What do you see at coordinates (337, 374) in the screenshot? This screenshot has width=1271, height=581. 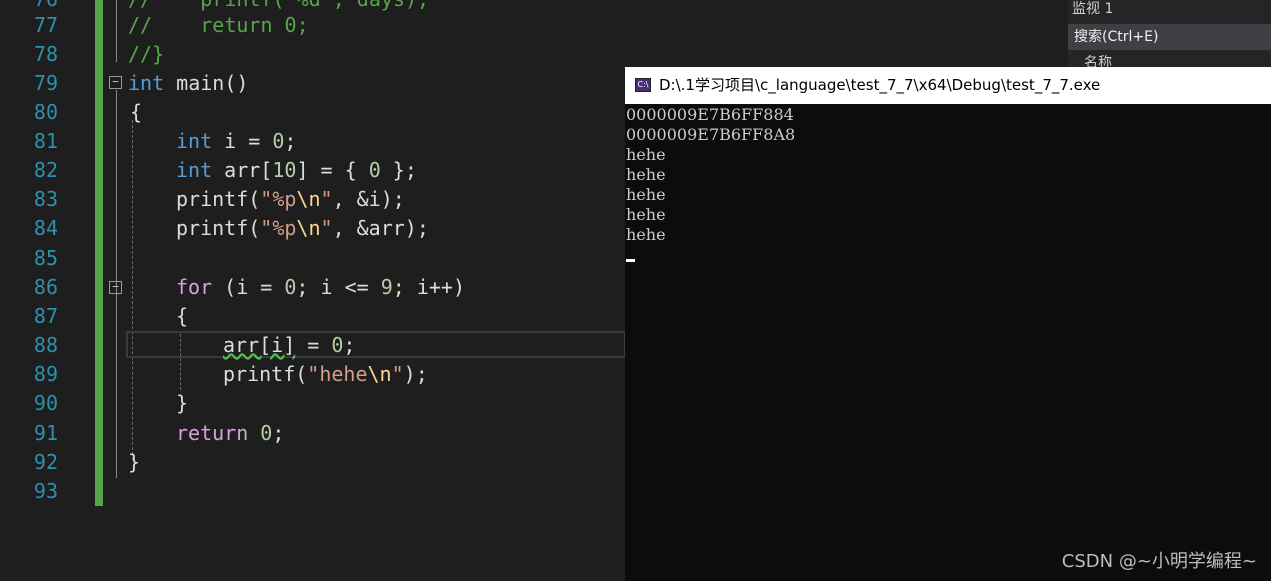 I see `string-literal: "hehe` at bounding box center [337, 374].